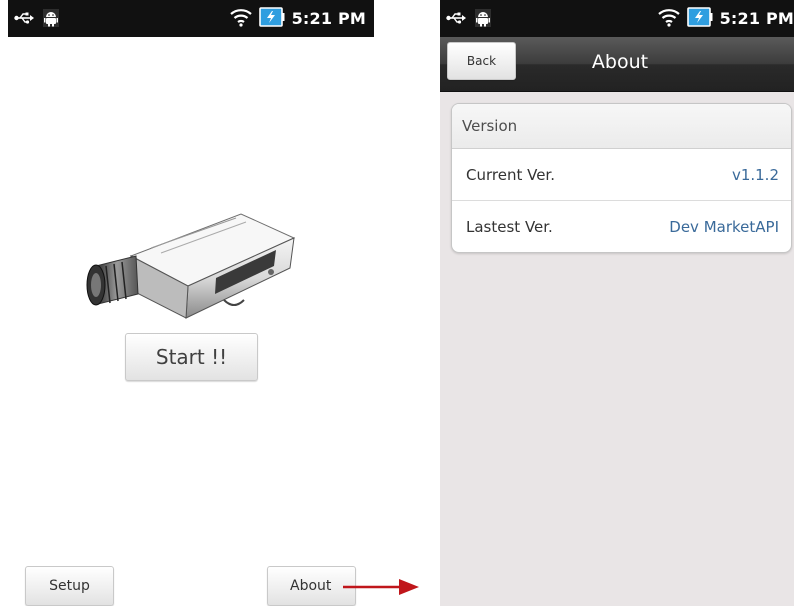 The image size is (794, 606). What do you see at coordinates (621, 174) in the screenshot?
I see `table-row: Current Ver. v1.1.2` at bounding box center [621, 174].